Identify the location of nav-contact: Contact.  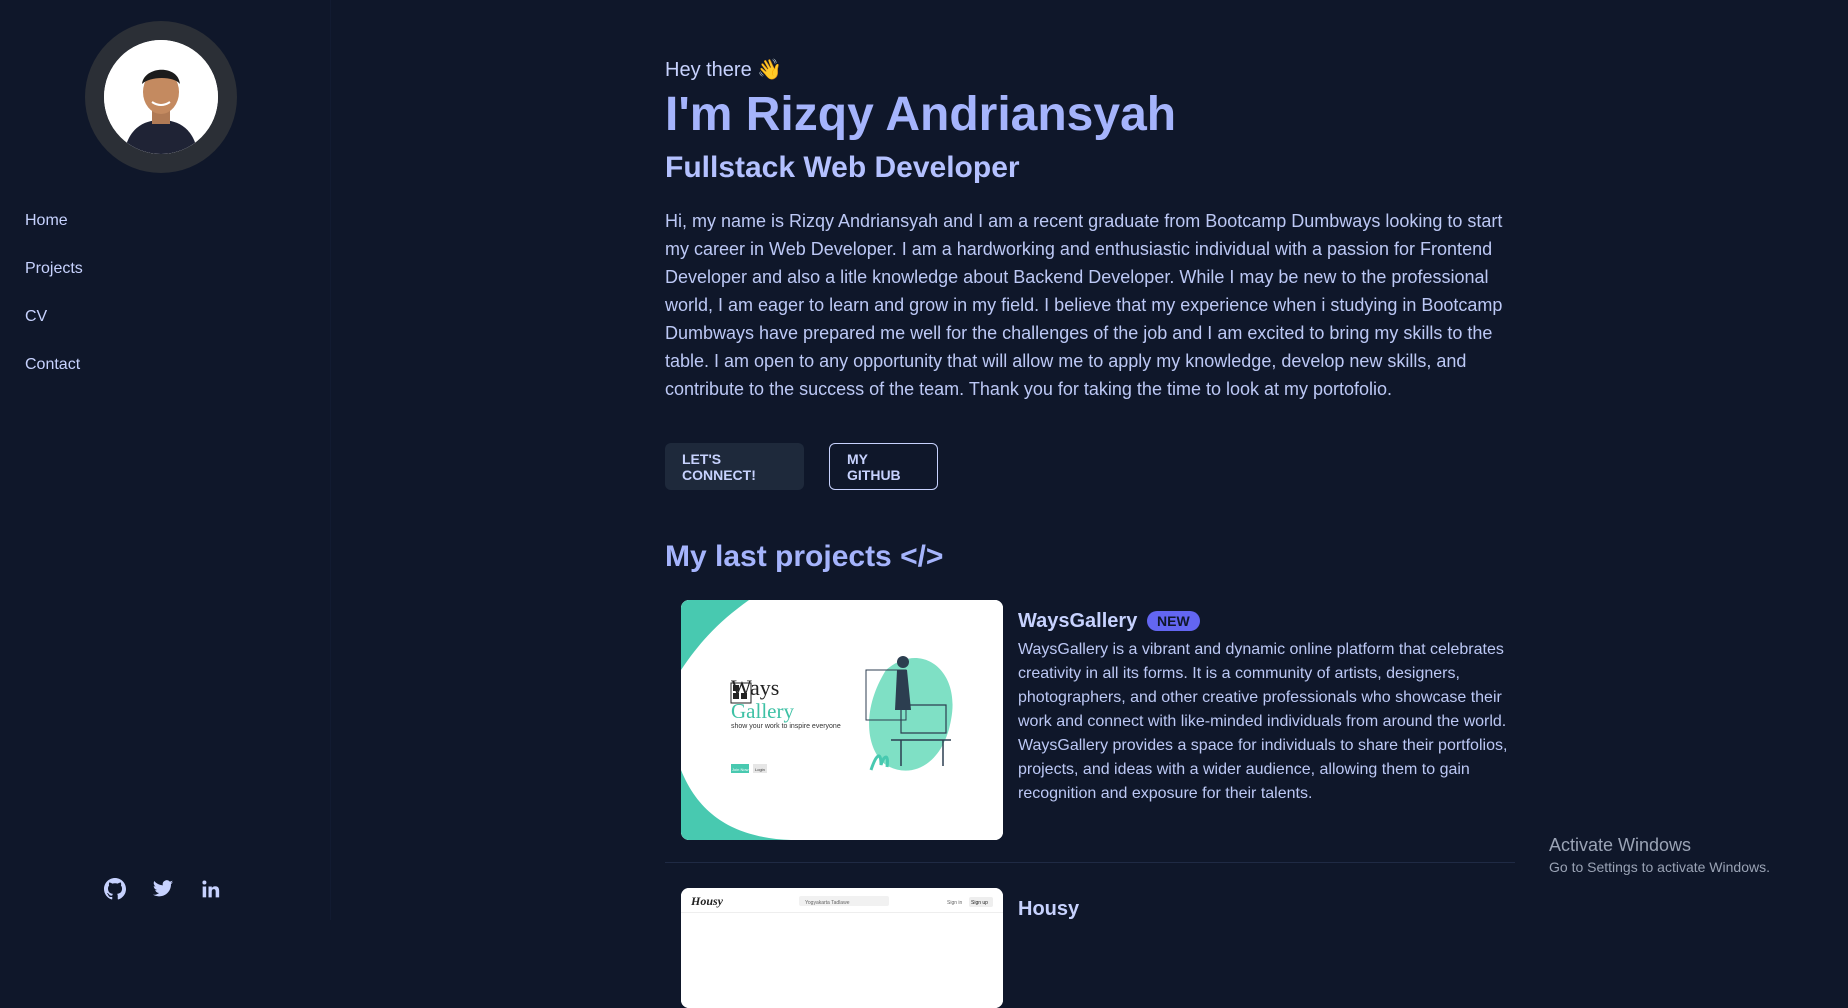
(54, 373).